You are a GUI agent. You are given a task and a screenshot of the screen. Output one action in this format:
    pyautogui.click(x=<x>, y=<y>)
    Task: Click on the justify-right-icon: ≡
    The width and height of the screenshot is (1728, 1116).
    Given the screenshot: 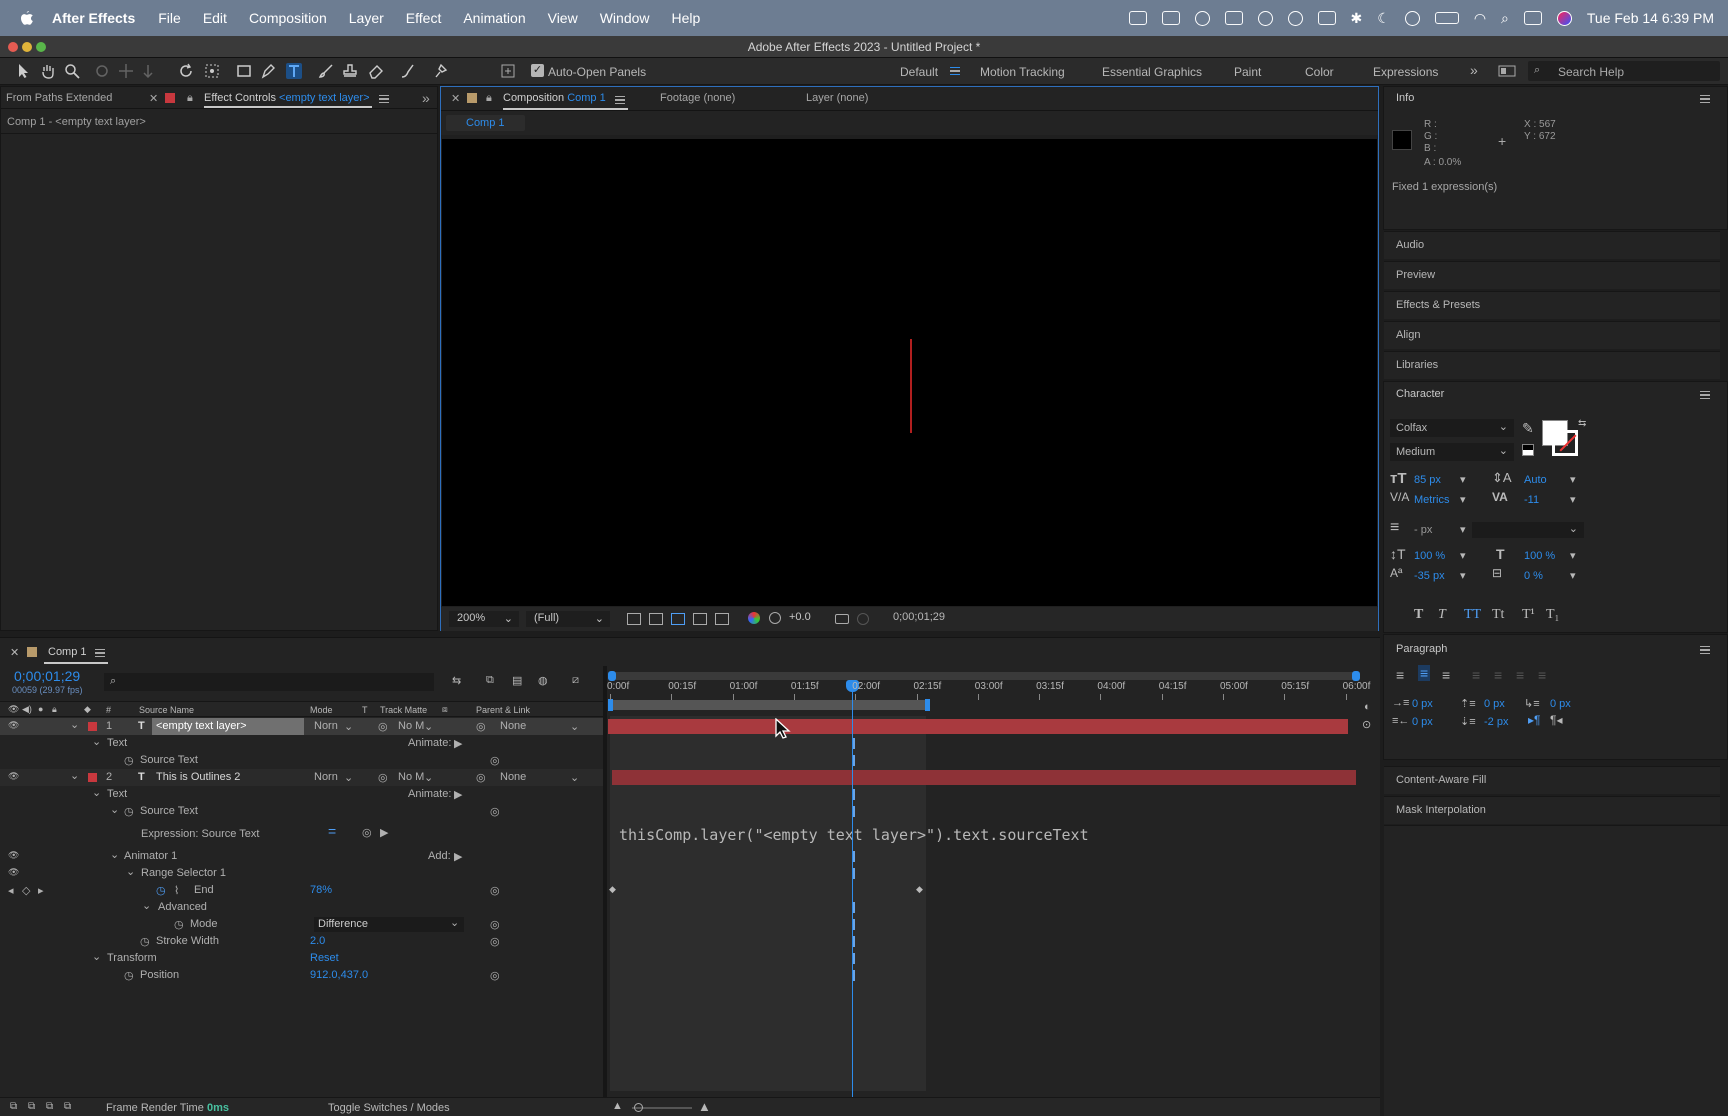 What is the action you would take?
    pyautogui.click(x=1520, y=675)
    